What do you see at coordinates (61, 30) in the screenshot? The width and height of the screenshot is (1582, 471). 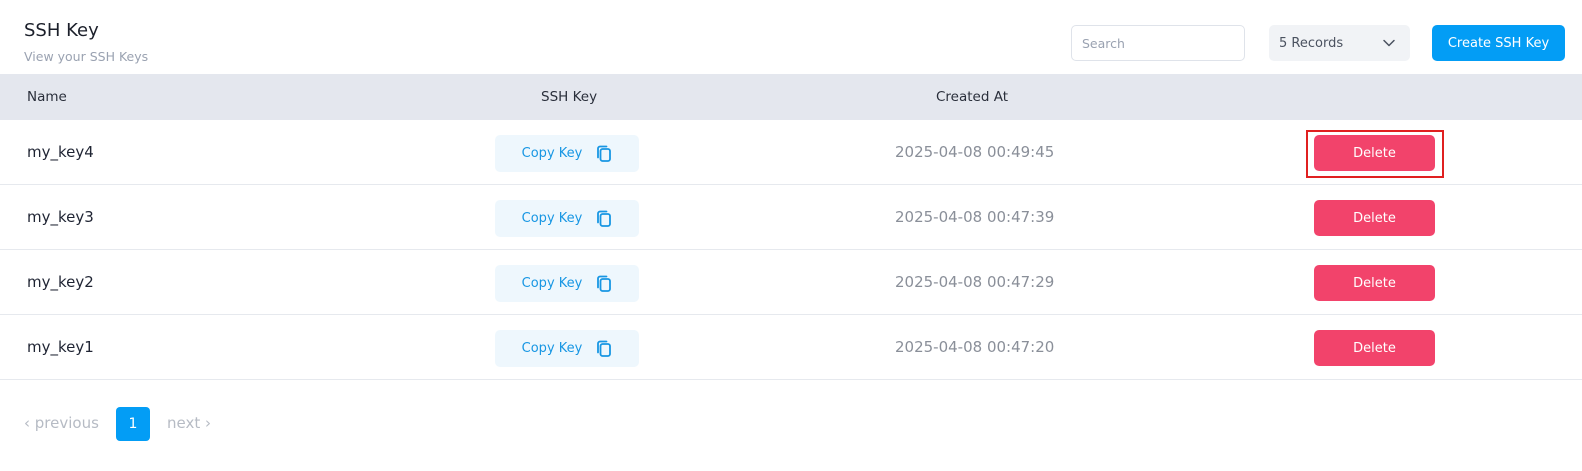 I see `page-title: SSH Key` at bounding box center [61, 30].